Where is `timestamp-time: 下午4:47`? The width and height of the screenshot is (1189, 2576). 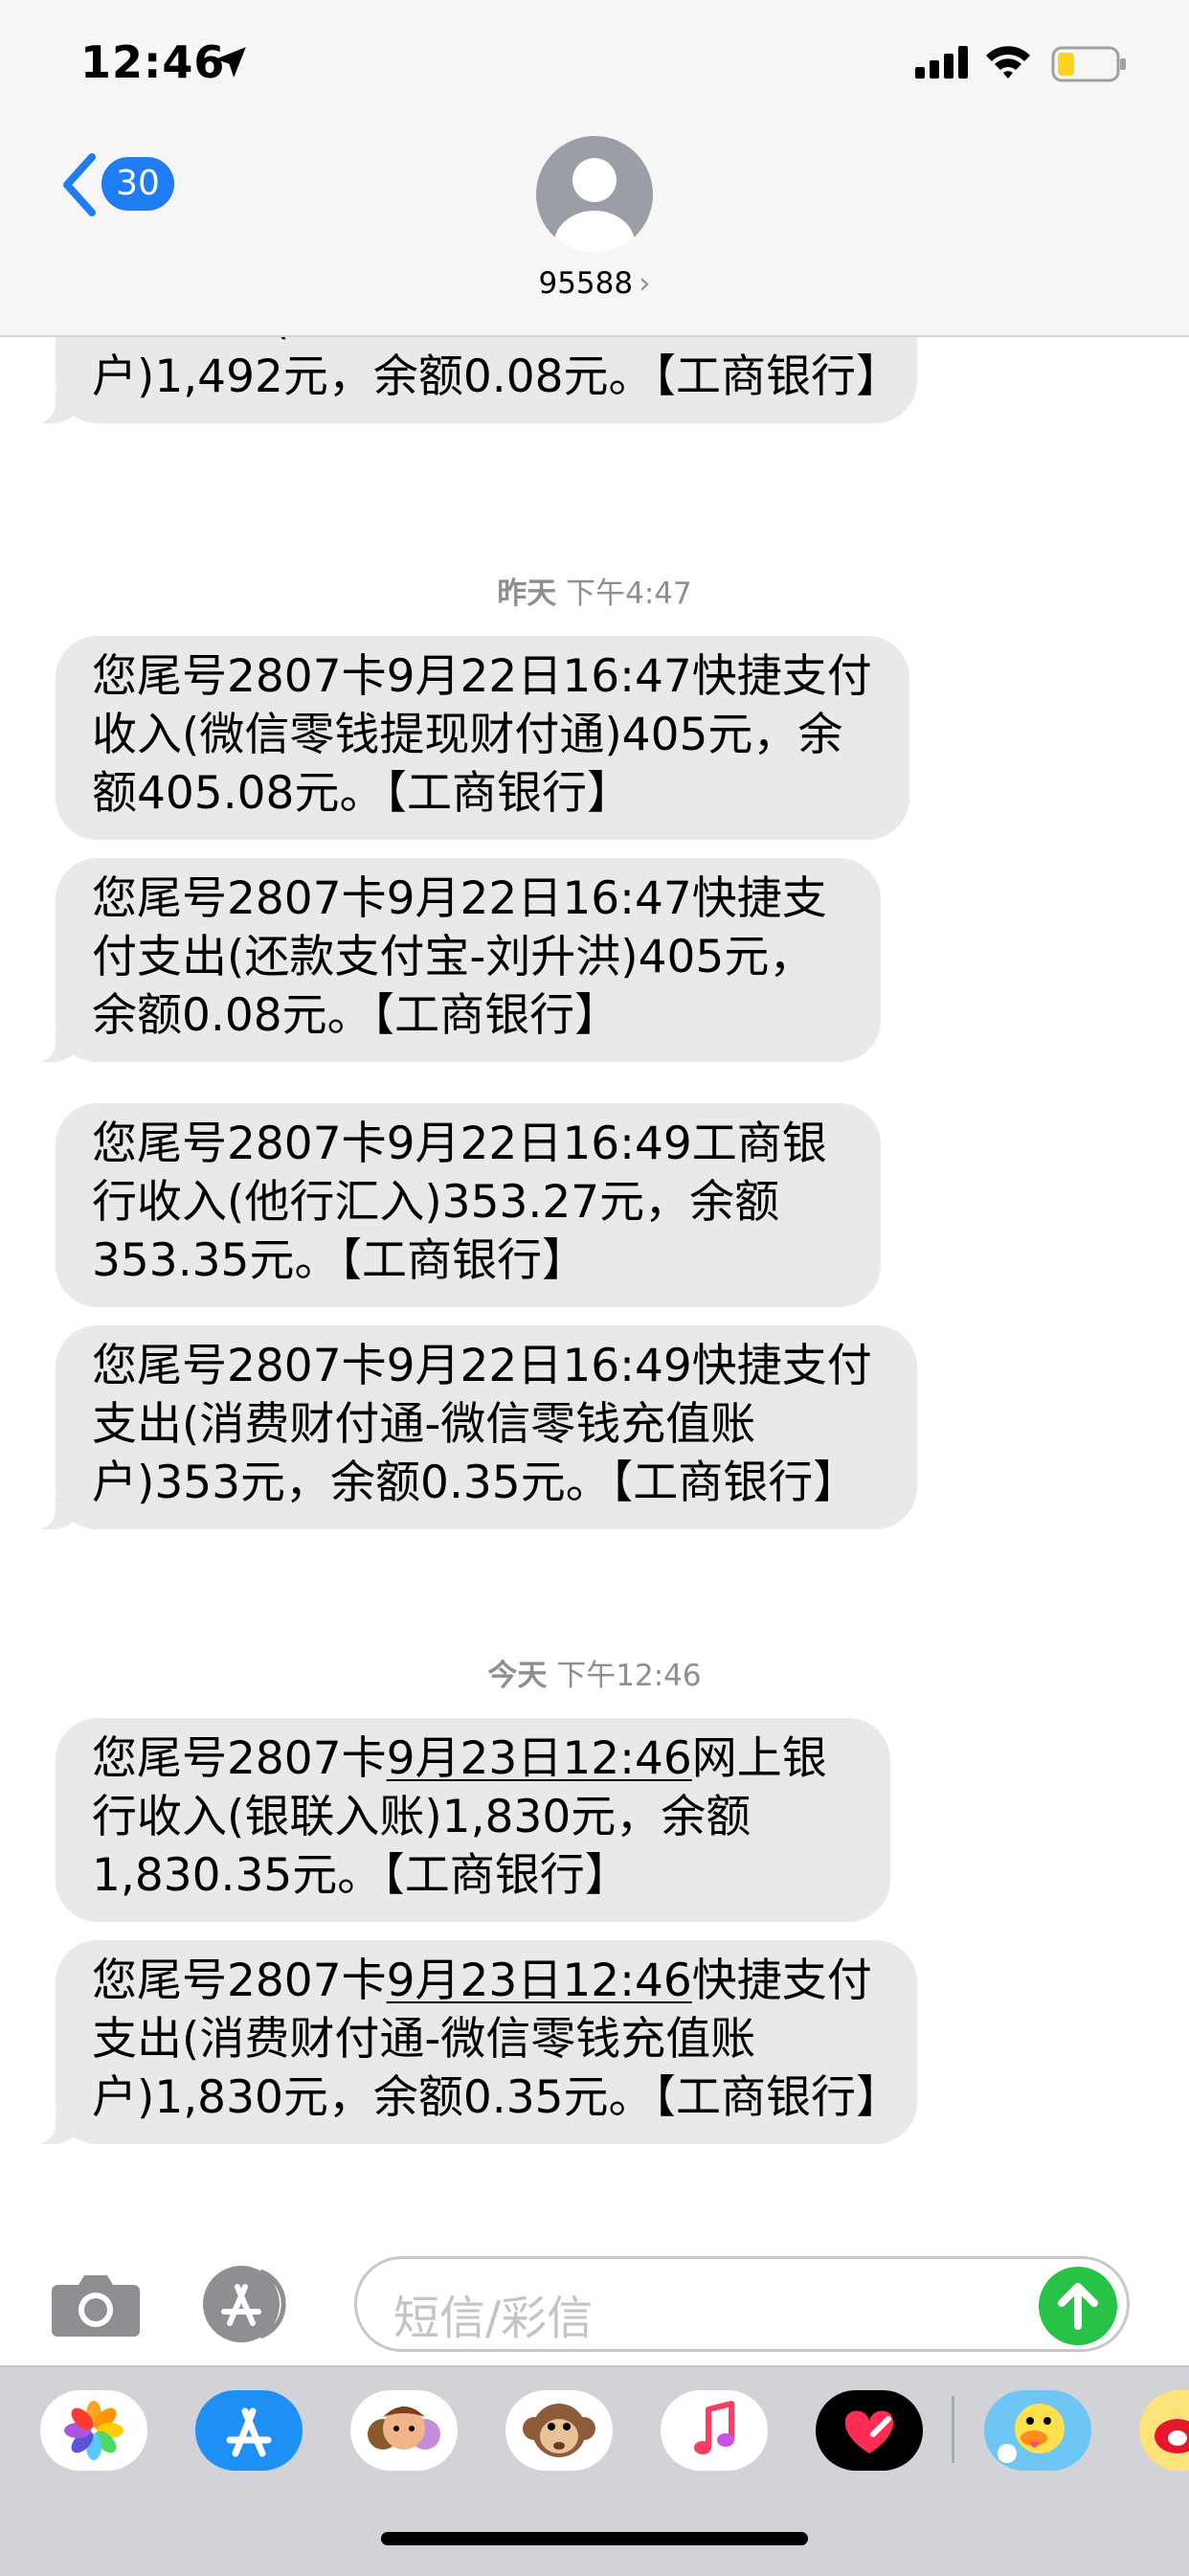 timestamp-time: 下午4:47 is located at coordinates (629, 593).